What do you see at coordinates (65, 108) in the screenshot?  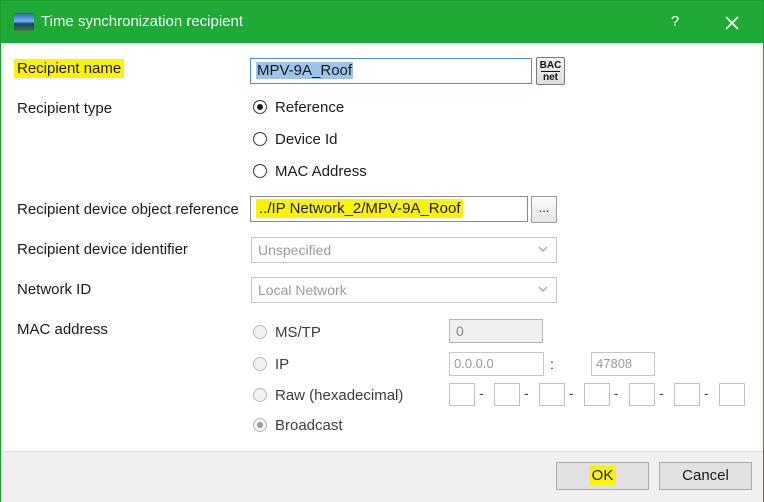 I see `recipient-type-label: Recipient type` at bounding box center [65, 108].